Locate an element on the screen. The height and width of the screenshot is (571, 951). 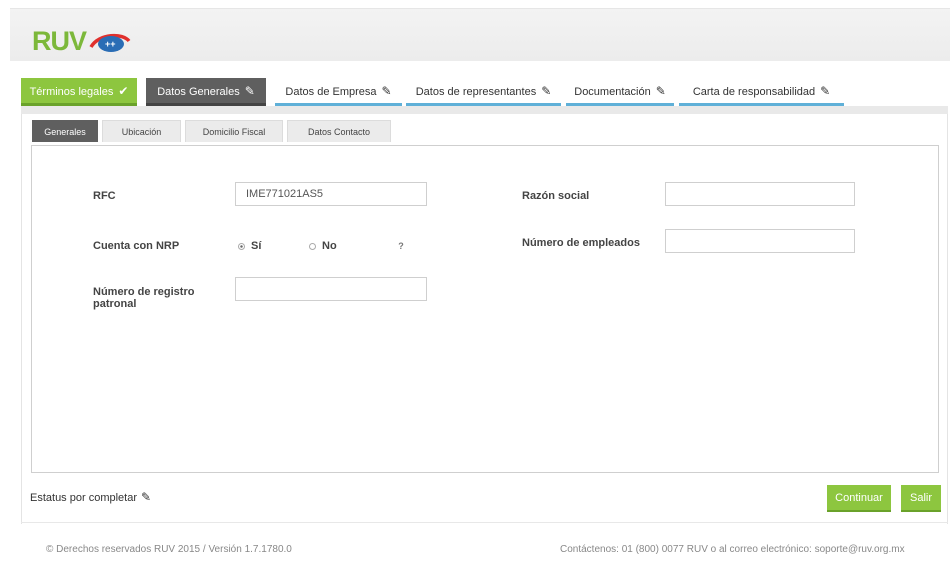
registro-label-line2: patronal is located at coordinates (115, 304).